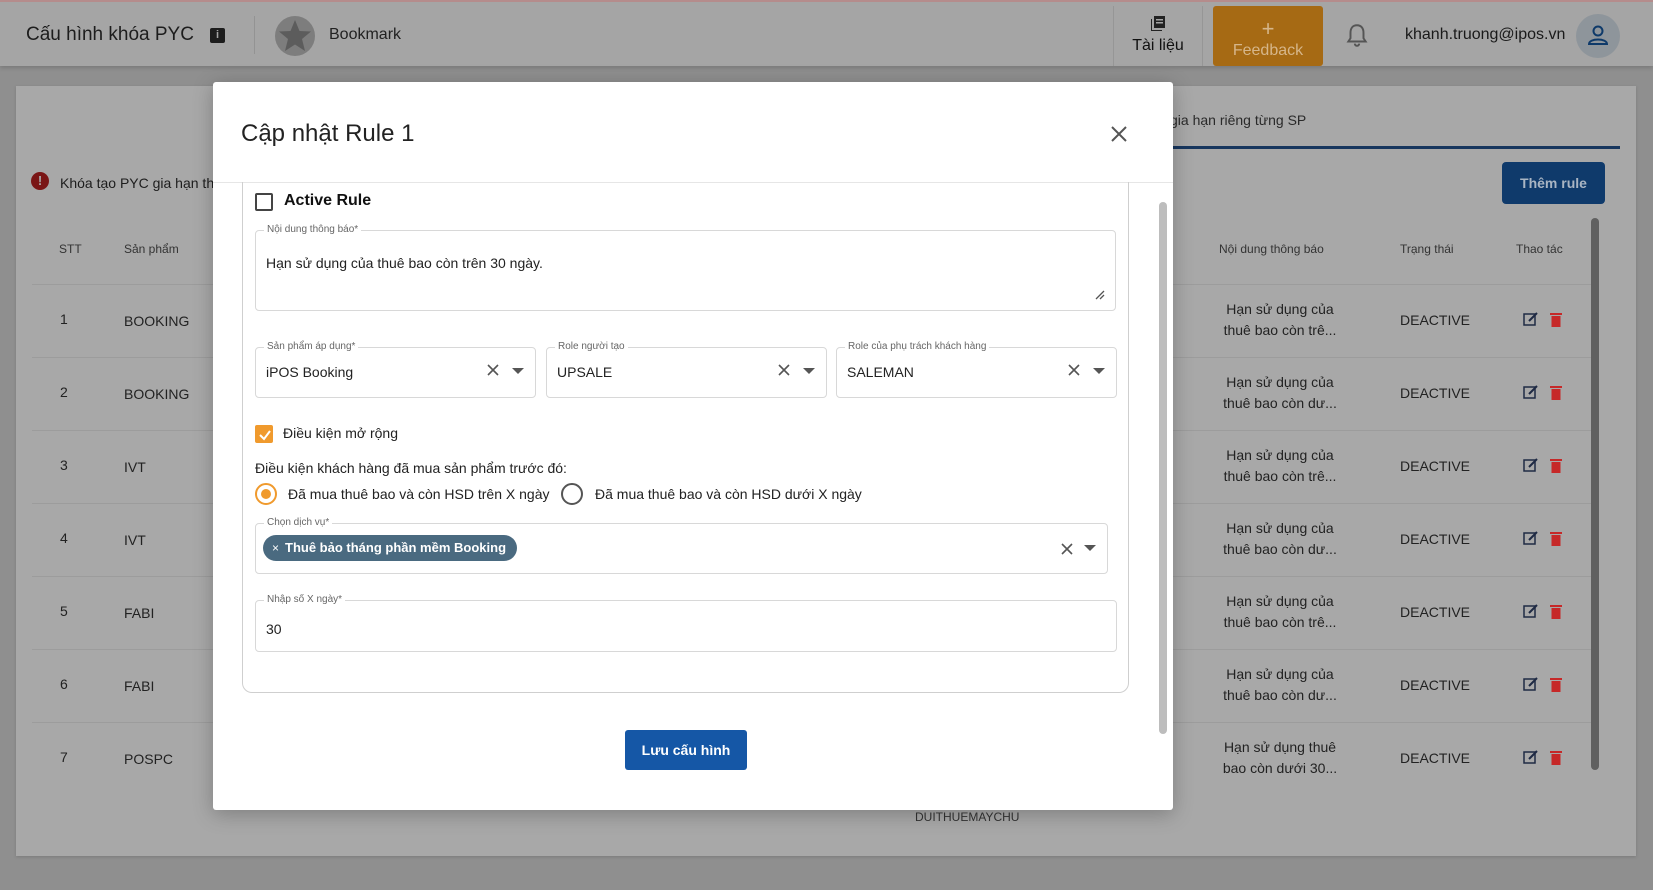 The image size is (1653, 890). I want to click on feedback-button: + Feedback, so click(1268, 36).